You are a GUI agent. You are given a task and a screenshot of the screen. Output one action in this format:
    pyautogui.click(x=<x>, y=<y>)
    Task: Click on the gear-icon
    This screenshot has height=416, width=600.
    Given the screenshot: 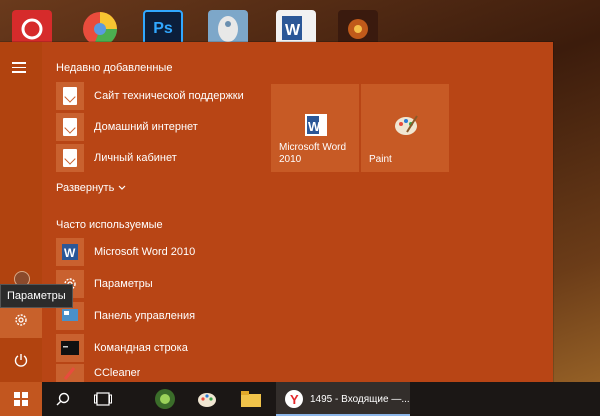 What is the action you would take?
    pyautogui.click(x=21, y=320)
    